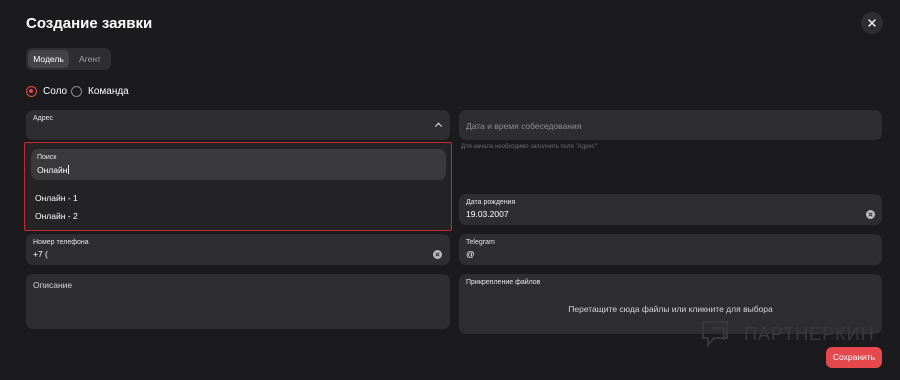 The image size is (900, 380). I want to click on clear-phone-button, so click(437, 254).